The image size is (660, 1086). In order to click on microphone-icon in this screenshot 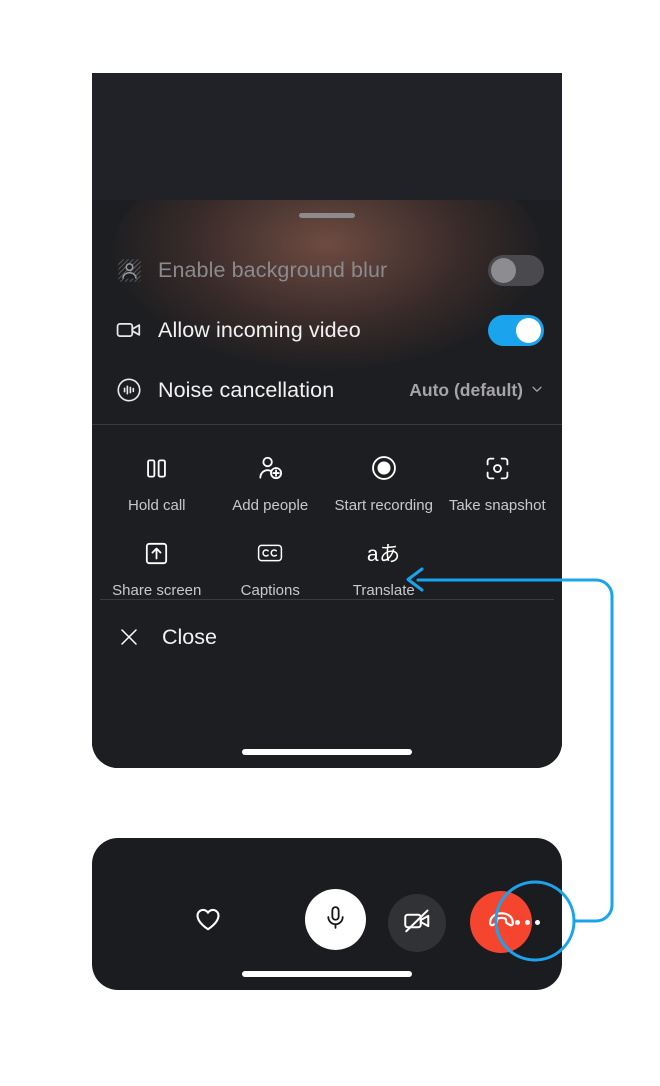, I will do `click(335, 920)`.